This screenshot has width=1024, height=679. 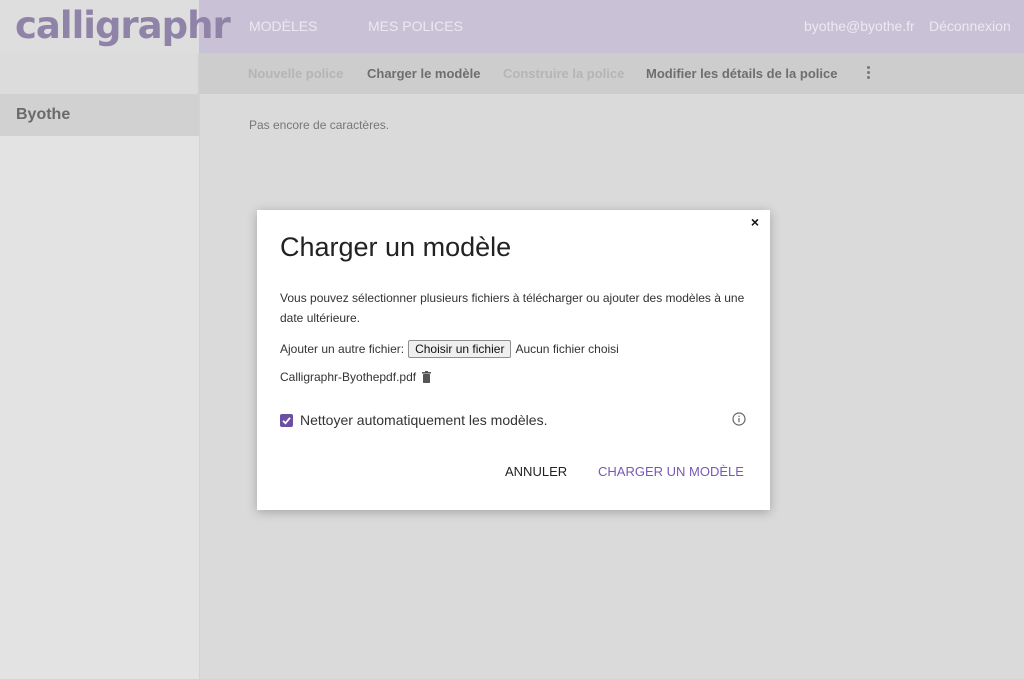 I want to click on step-new-font: Nouvelle police, so click(x=295, y=73).